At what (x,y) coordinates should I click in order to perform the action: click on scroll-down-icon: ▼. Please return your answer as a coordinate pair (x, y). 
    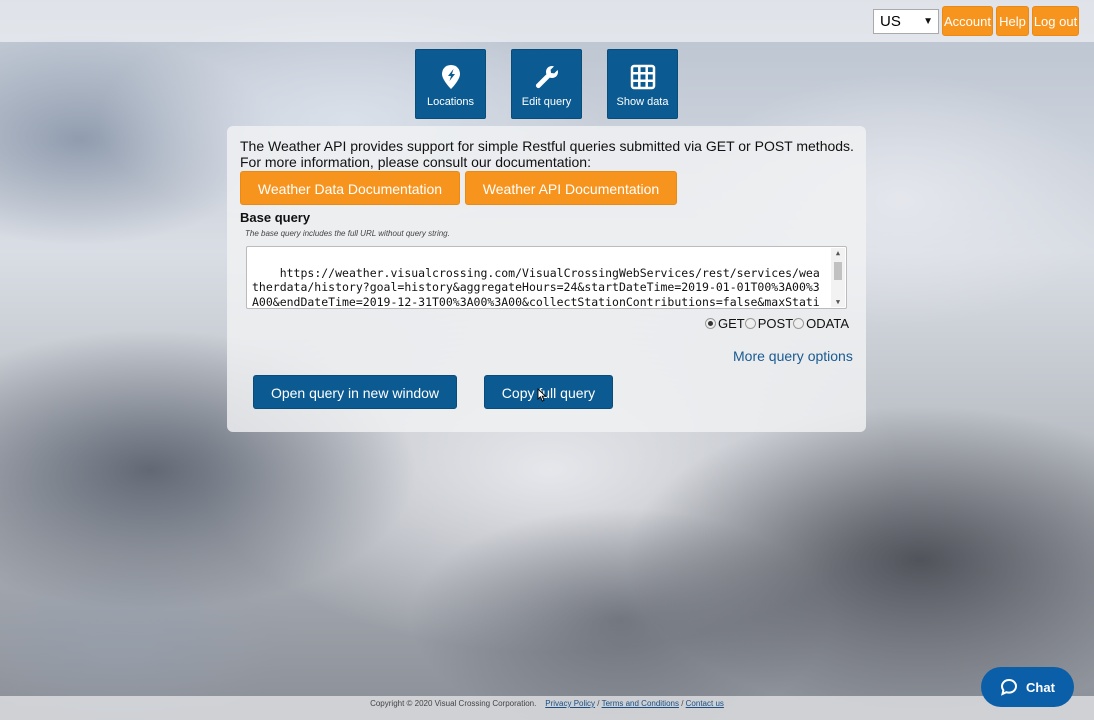
    Looking at the image, I should click on (838, 302).